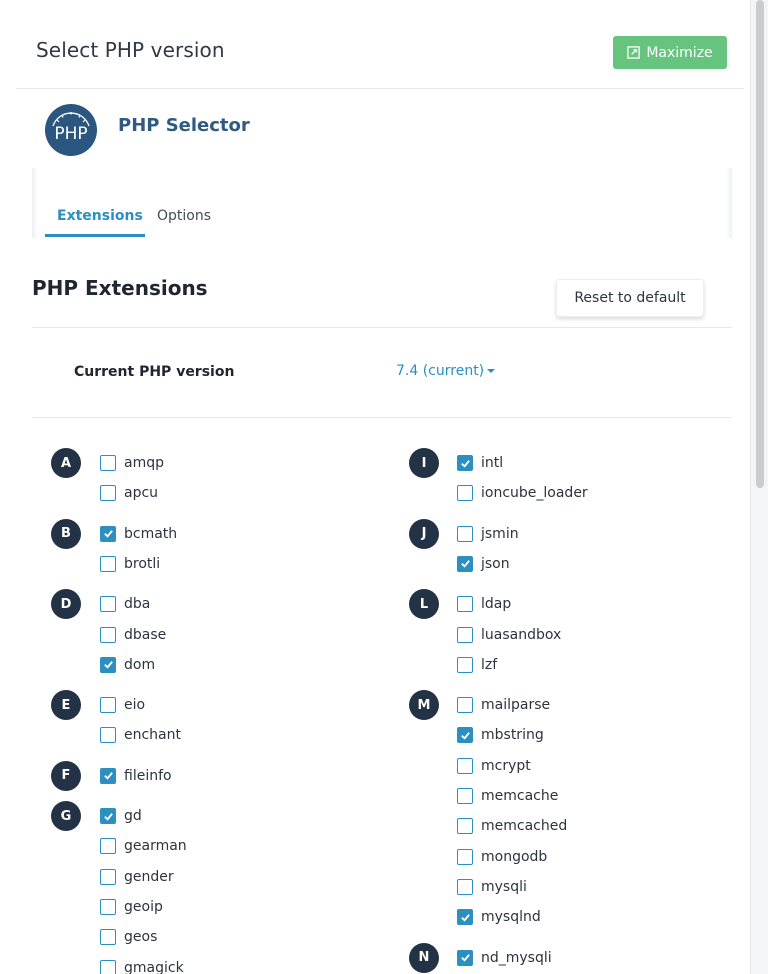  Describe the element at coordinates (184, 125) in the screenshot. I see `app-name: PHP Selector` at that location.